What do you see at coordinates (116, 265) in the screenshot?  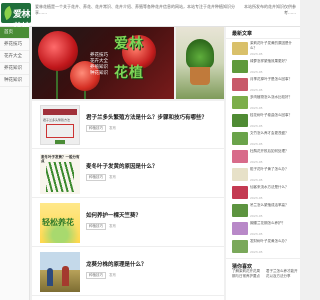 I see `article-title: 龙葵分株的原理是什么？` at bounding box center [116, 265].